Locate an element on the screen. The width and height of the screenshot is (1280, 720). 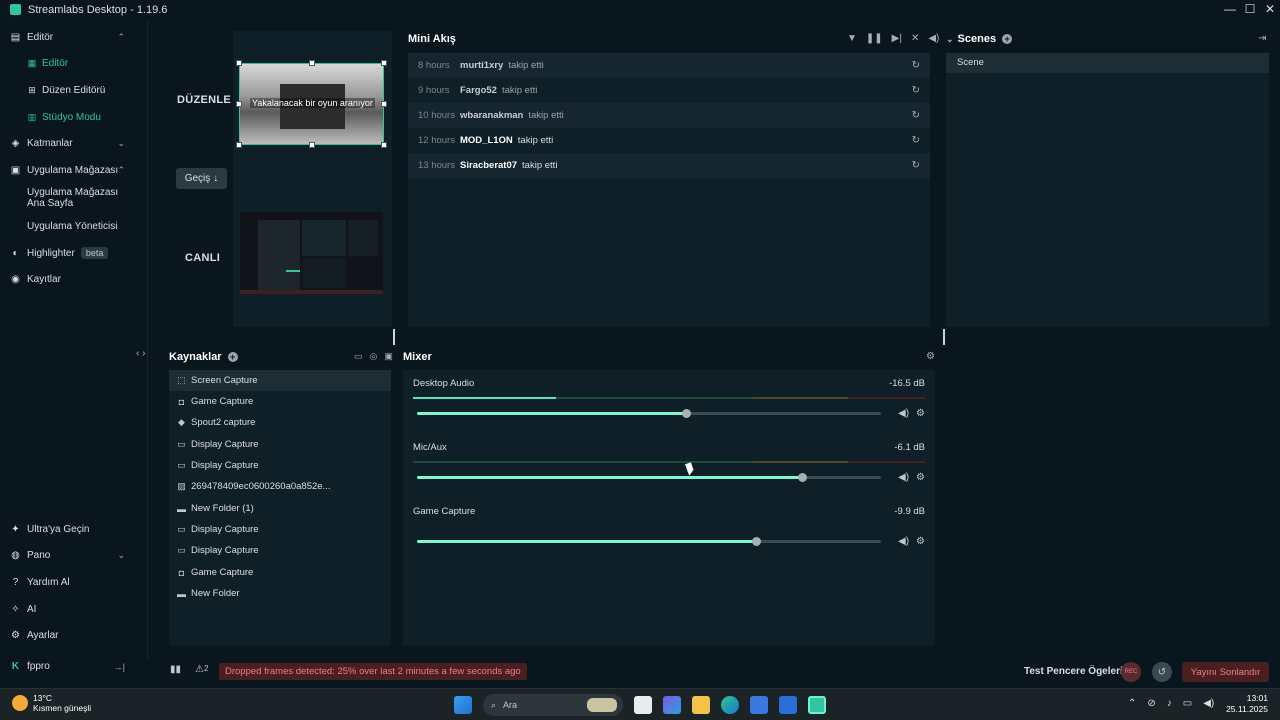
sidebar-item-dashboard: ◍ Pano ⌄ is located at coordinates (67, 555).